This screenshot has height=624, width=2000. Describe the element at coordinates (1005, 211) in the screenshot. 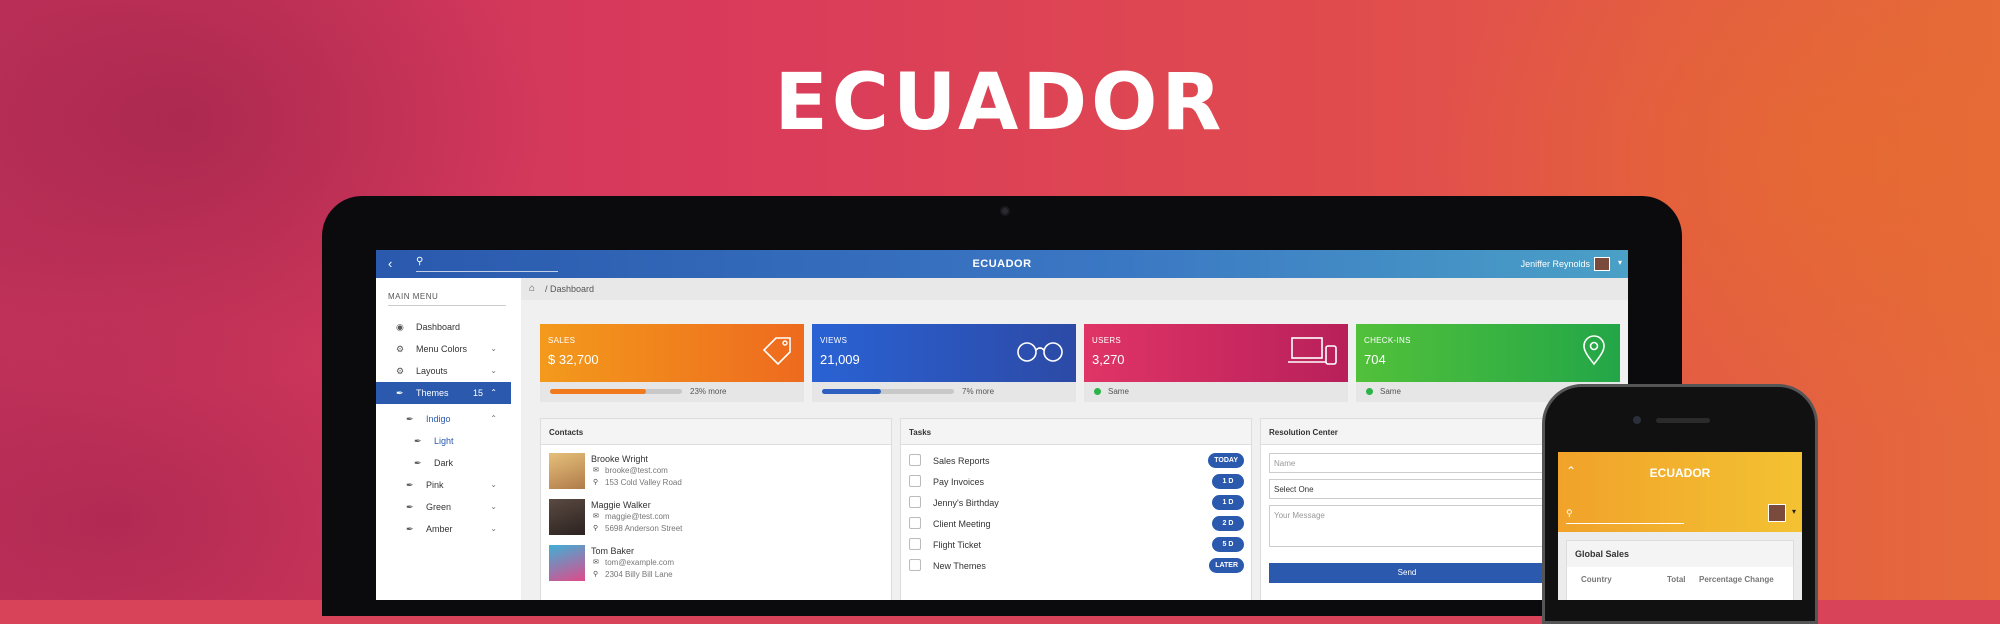

I see `laptop-camera` at that location.